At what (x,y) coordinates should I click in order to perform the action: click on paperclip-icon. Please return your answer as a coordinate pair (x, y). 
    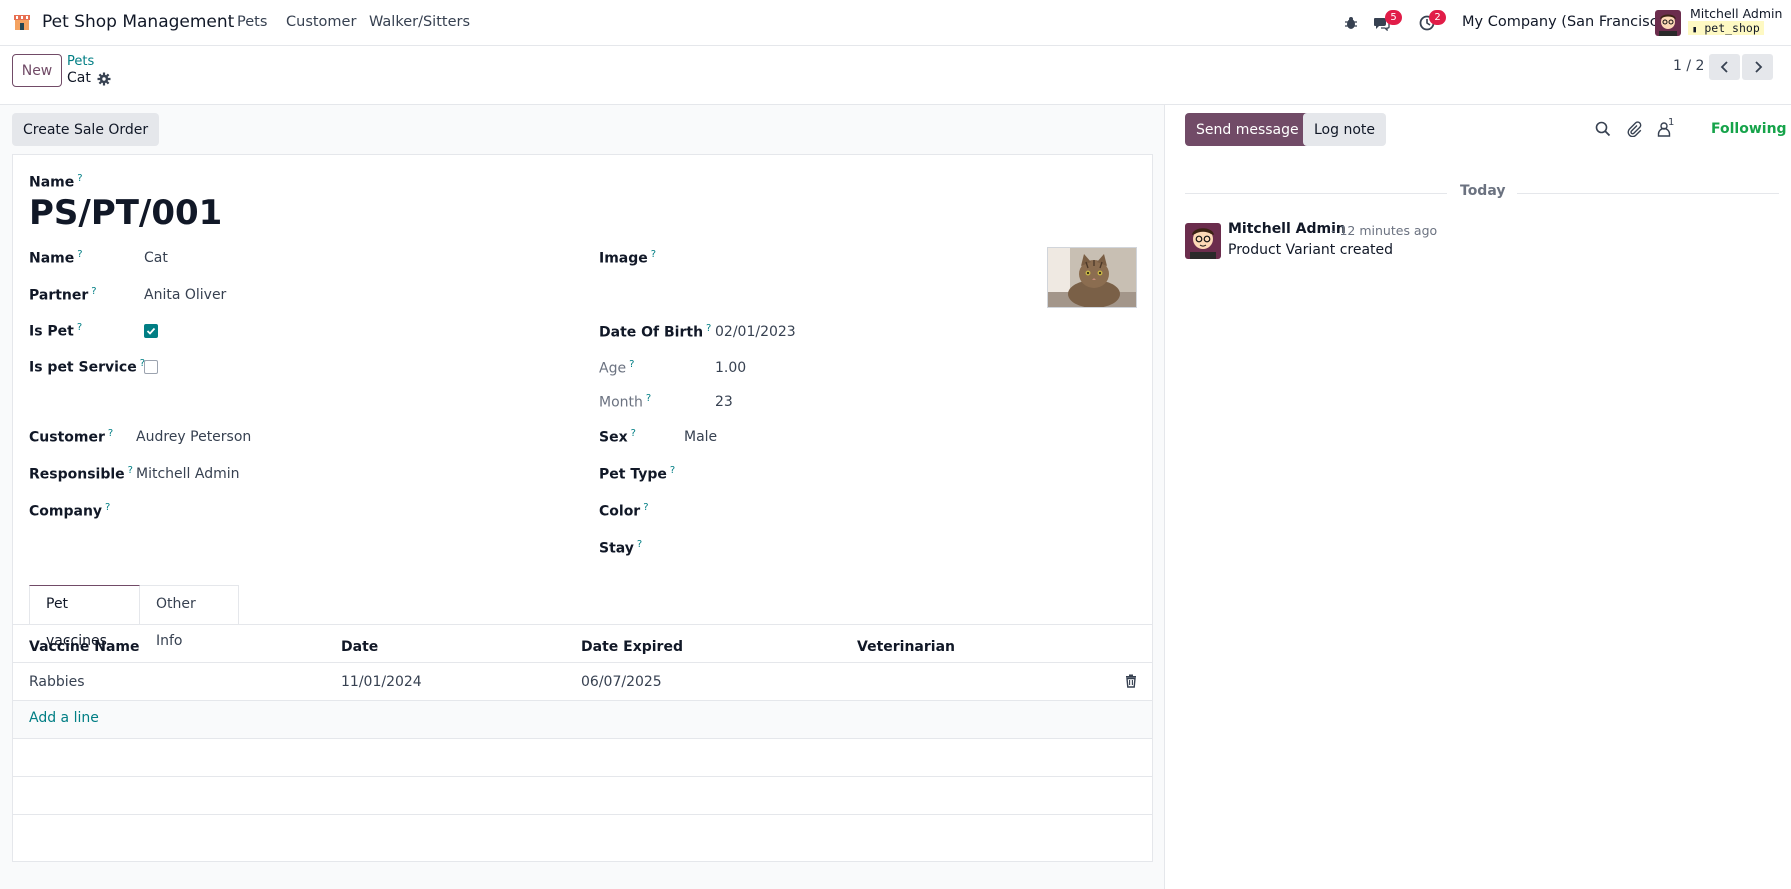
    Looking at the image, I should click on (1634, 129).